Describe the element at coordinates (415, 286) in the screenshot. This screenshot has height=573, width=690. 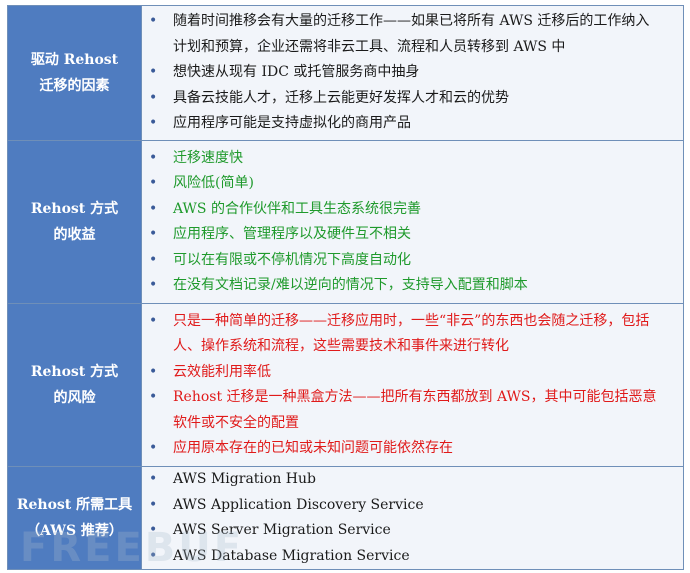
I see `list-item: • 在没有文档记录/难以逆向的情况下，支持导入配置和脚本` at that location.